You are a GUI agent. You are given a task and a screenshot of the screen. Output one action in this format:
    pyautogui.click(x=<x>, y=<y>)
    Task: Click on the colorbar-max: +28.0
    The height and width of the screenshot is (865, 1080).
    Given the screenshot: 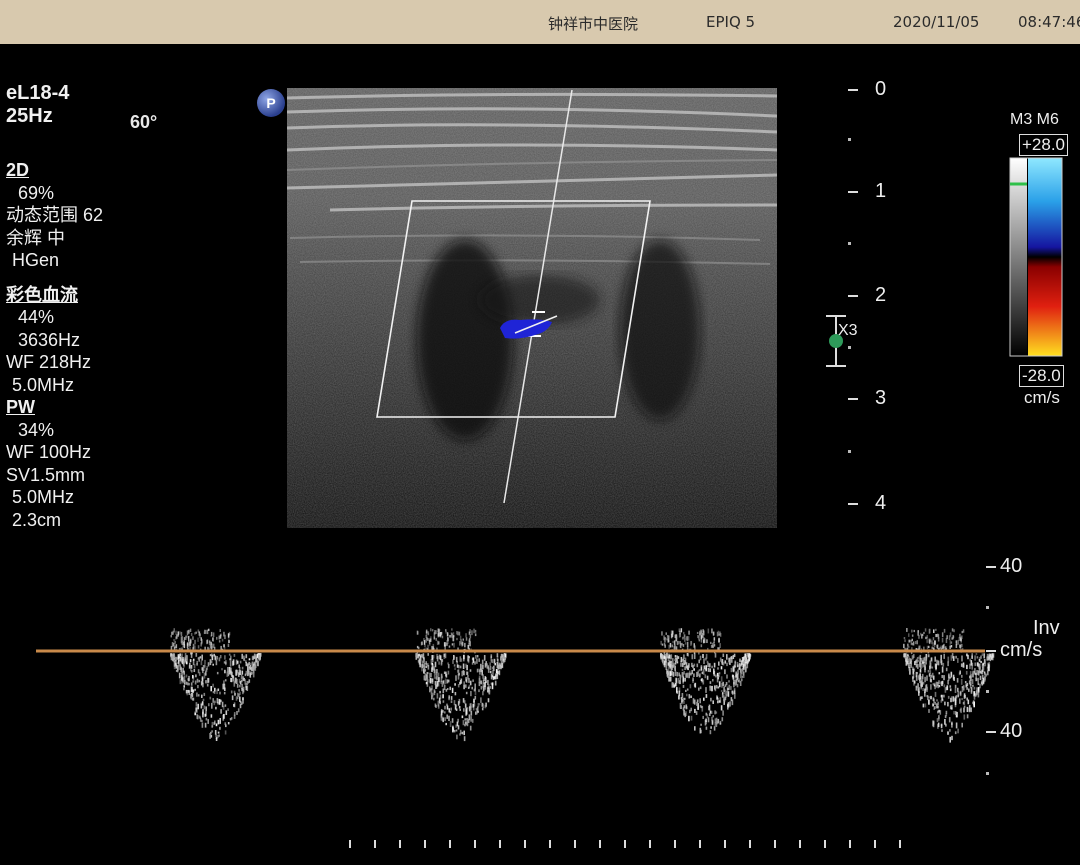 What is the action you would take?
    pyautogui.click(x=1044, y=145)
    